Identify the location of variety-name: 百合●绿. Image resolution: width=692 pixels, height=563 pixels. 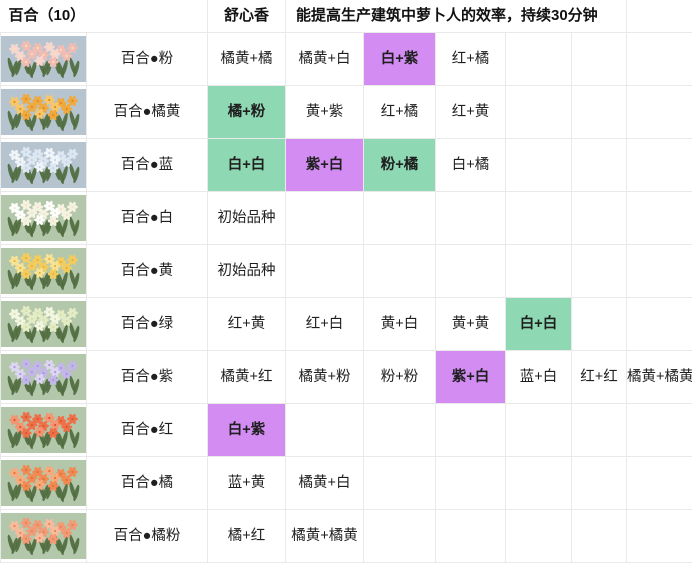
(147, 324).